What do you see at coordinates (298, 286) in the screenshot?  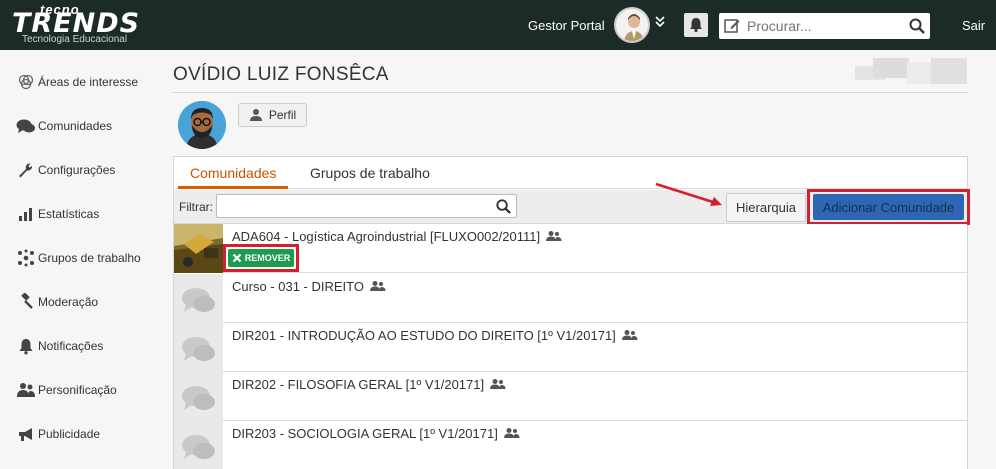 I see `community-name-text: Curso - 031 - DIREITO` at bounding box center [298, 286].